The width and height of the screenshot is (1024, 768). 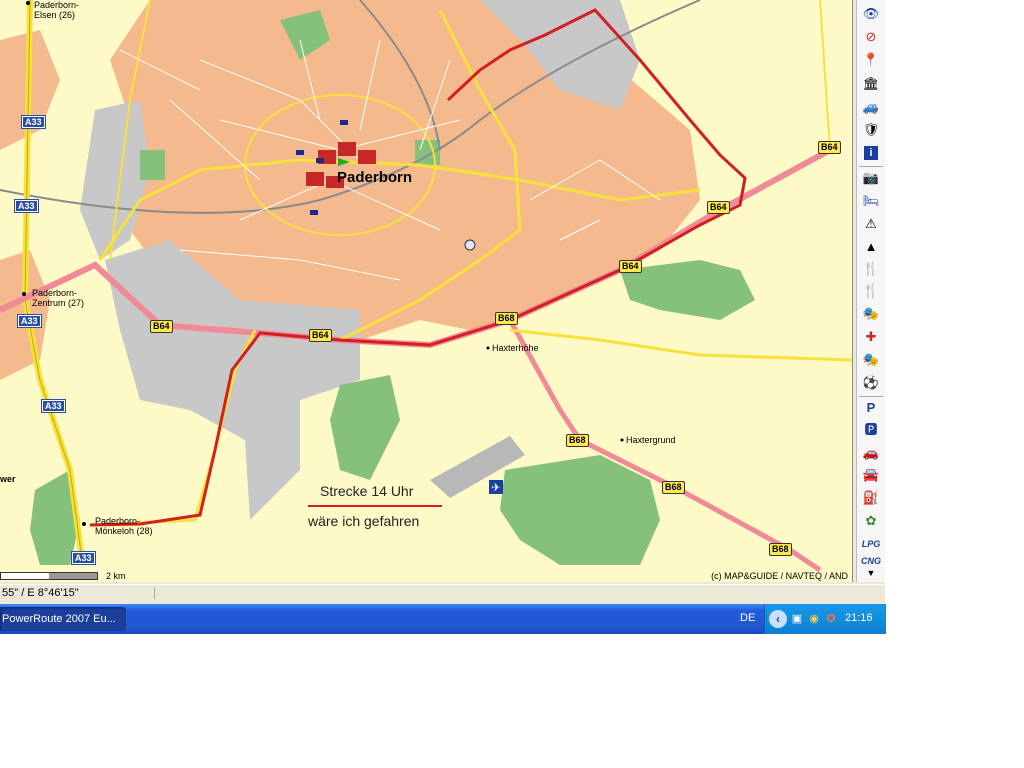 I want to click on chevron-left-icon: ‹, so click(x=778, y=619).